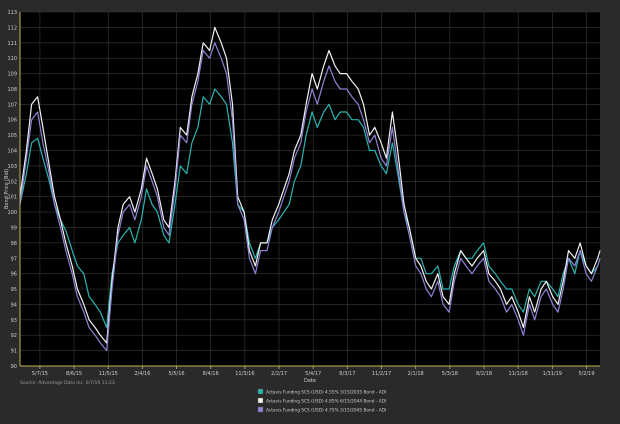 The width and height of the screenshot is (620, 424). Describe the element at coordinates (14, 275) in the screenshot. I see `y-tick-label: 96` at that location.